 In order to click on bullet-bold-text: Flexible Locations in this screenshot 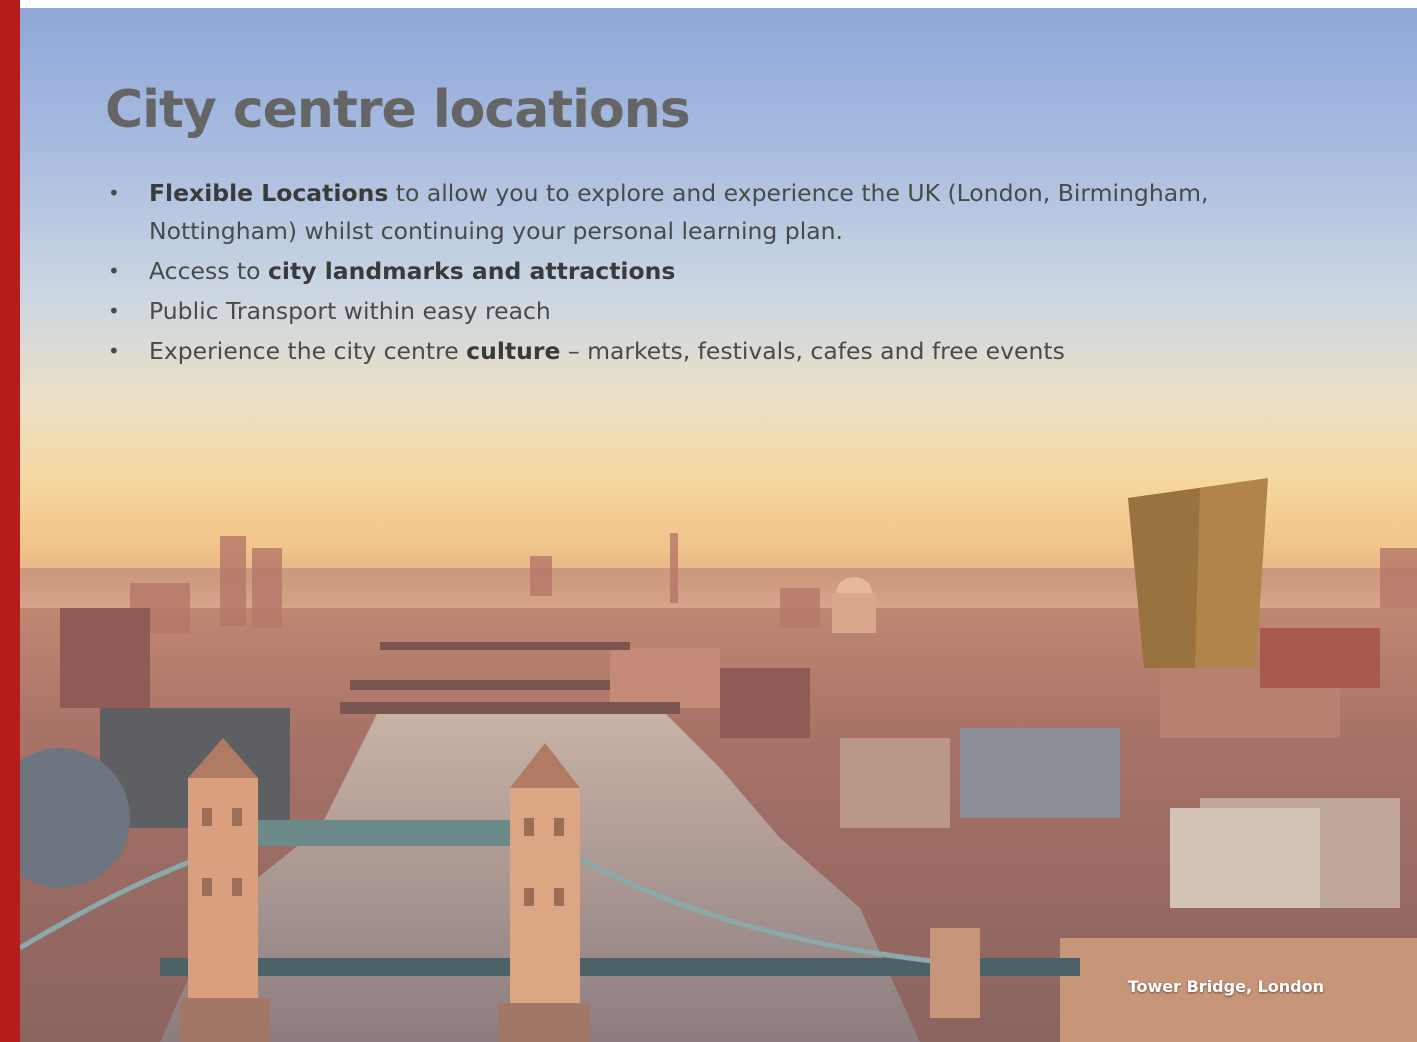, I will do `click(269, 193)`.